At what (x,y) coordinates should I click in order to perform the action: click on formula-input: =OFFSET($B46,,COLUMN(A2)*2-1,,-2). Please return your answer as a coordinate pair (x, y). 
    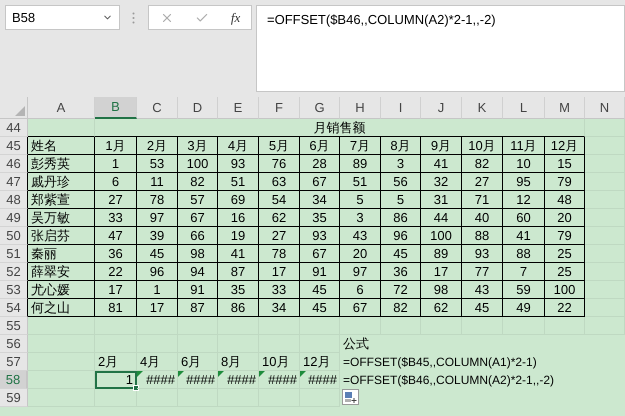
    Looking at the image, I should click on (440, 48).